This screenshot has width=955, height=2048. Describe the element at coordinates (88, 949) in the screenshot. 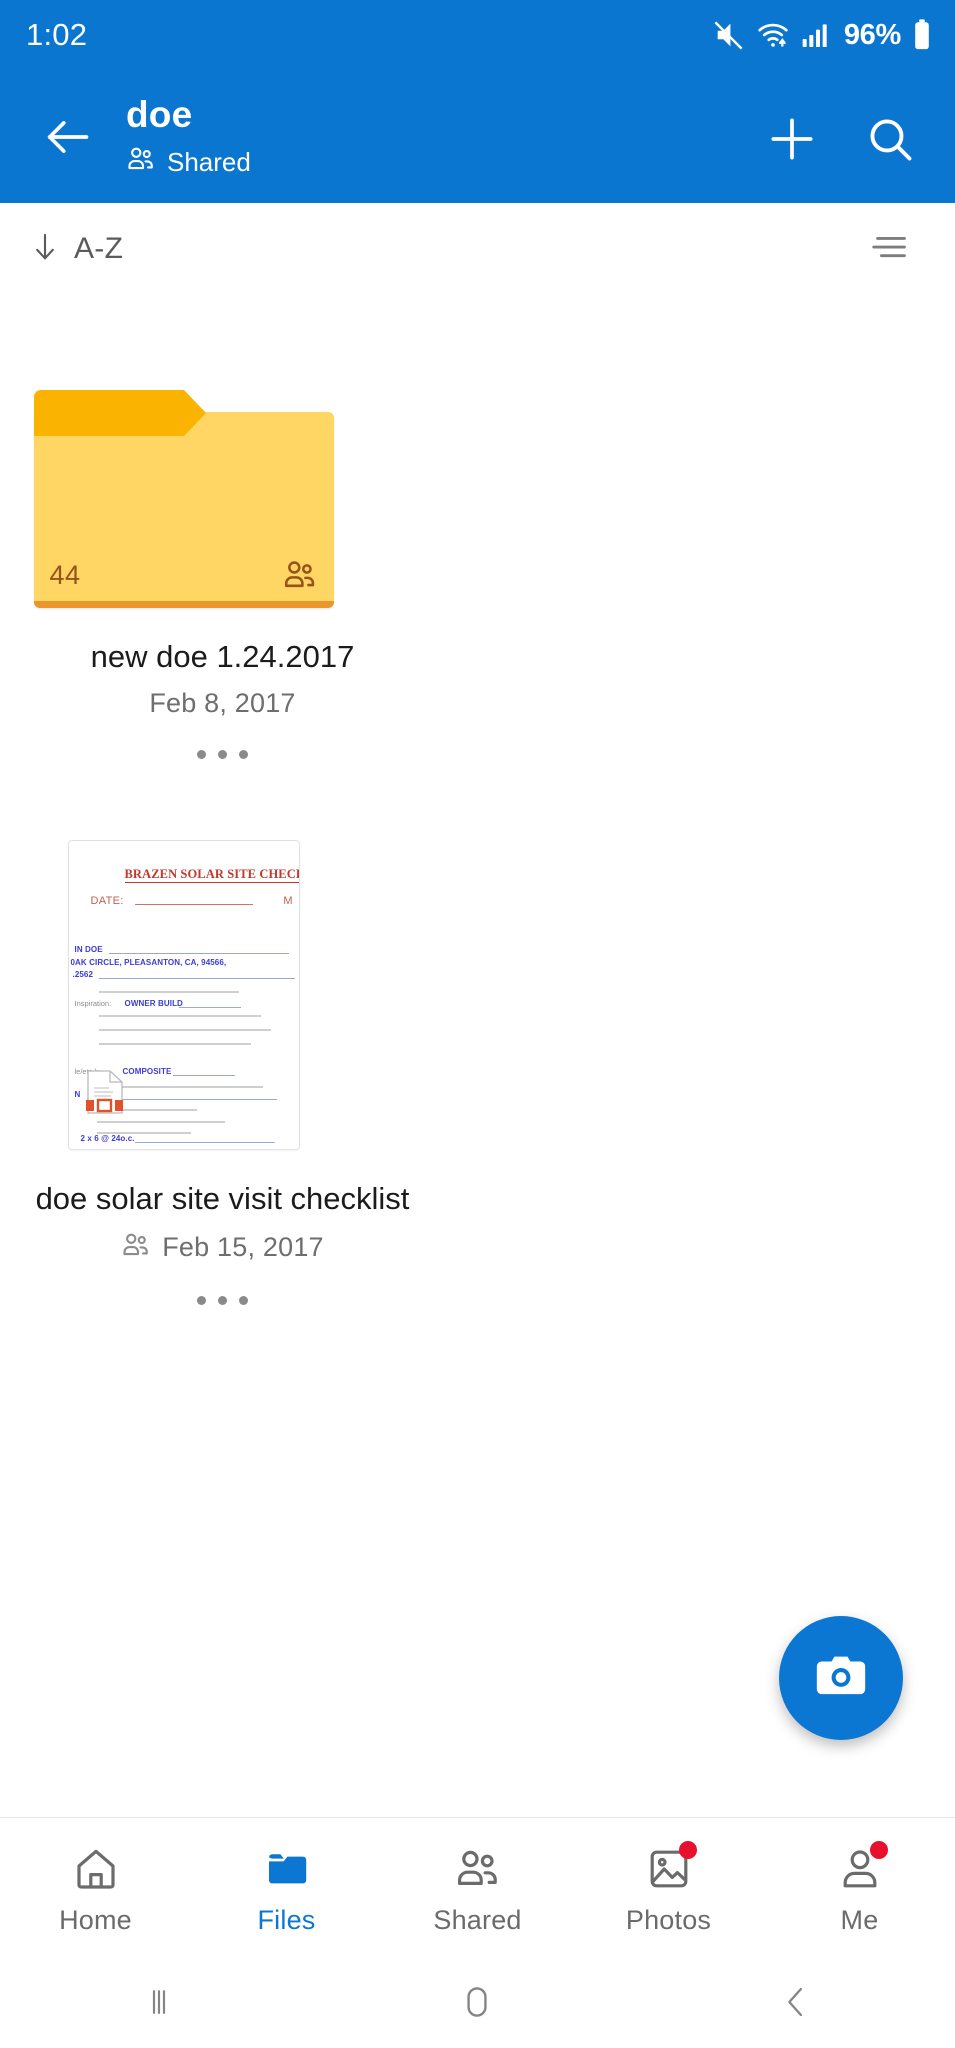

I see `thumbnail-blue-line: IN DOE` at that location.